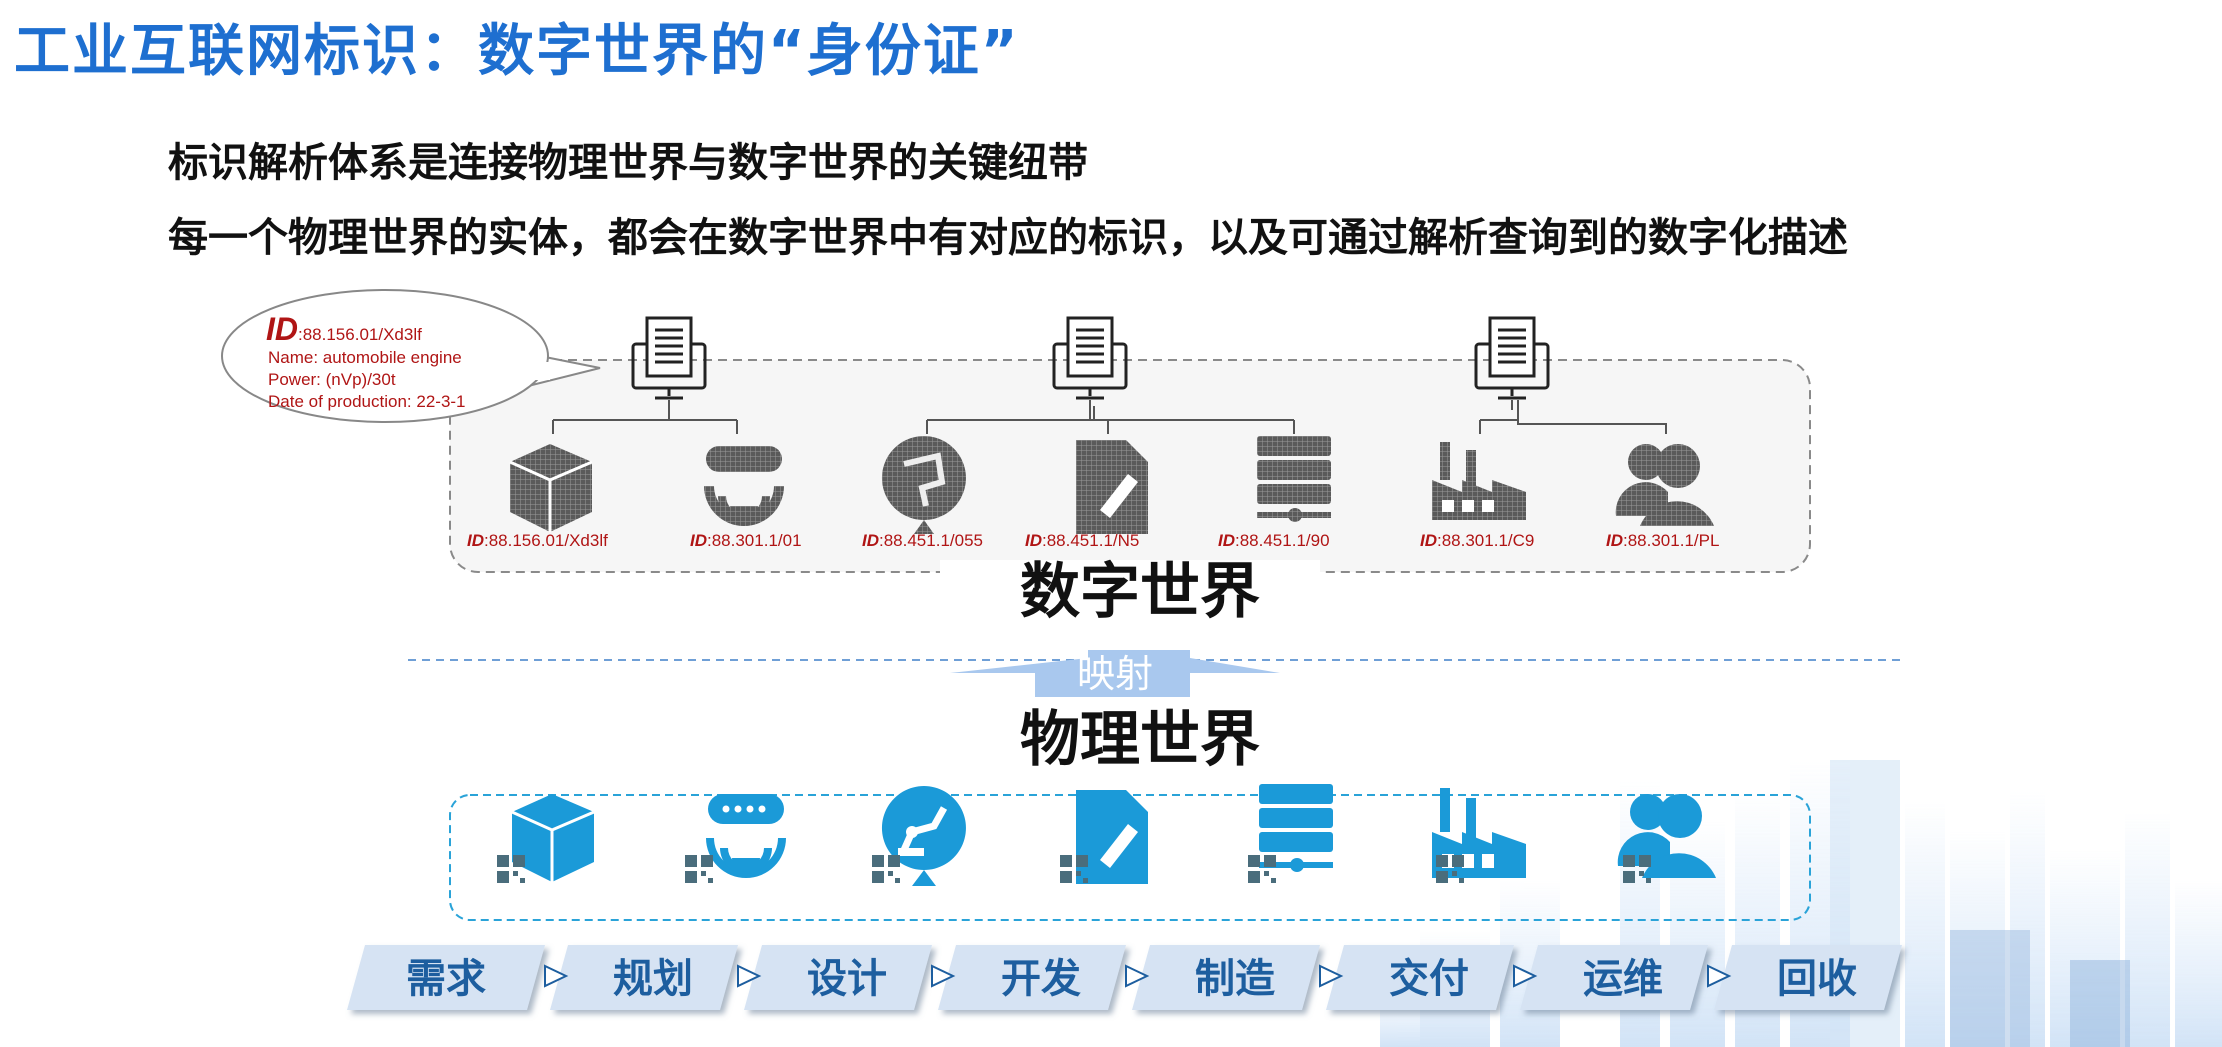  I want to click on digital-world-label: 数字世界, so click(1140, 592).